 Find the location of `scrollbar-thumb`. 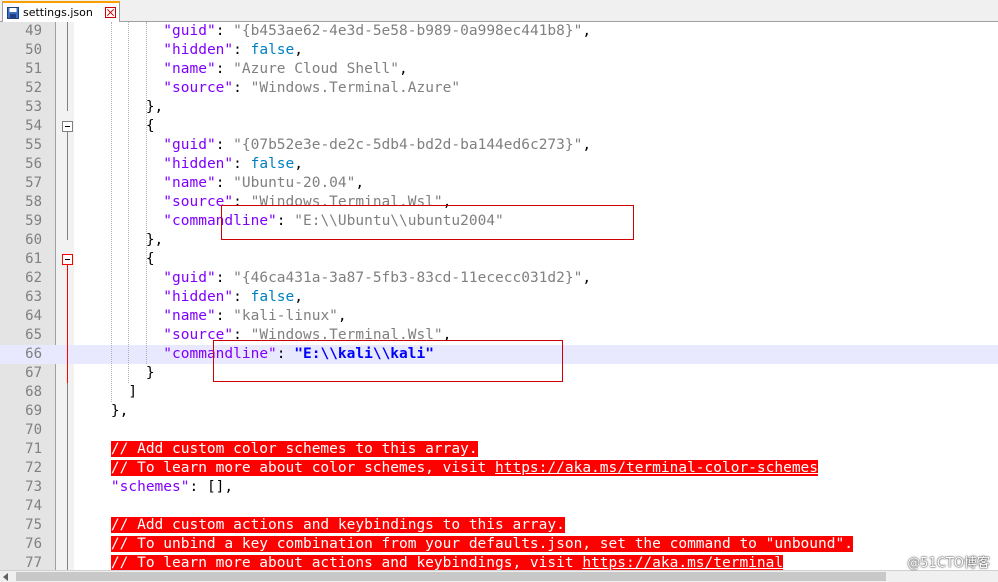

scrollbar-thumb is located at coordinates (451, 576).